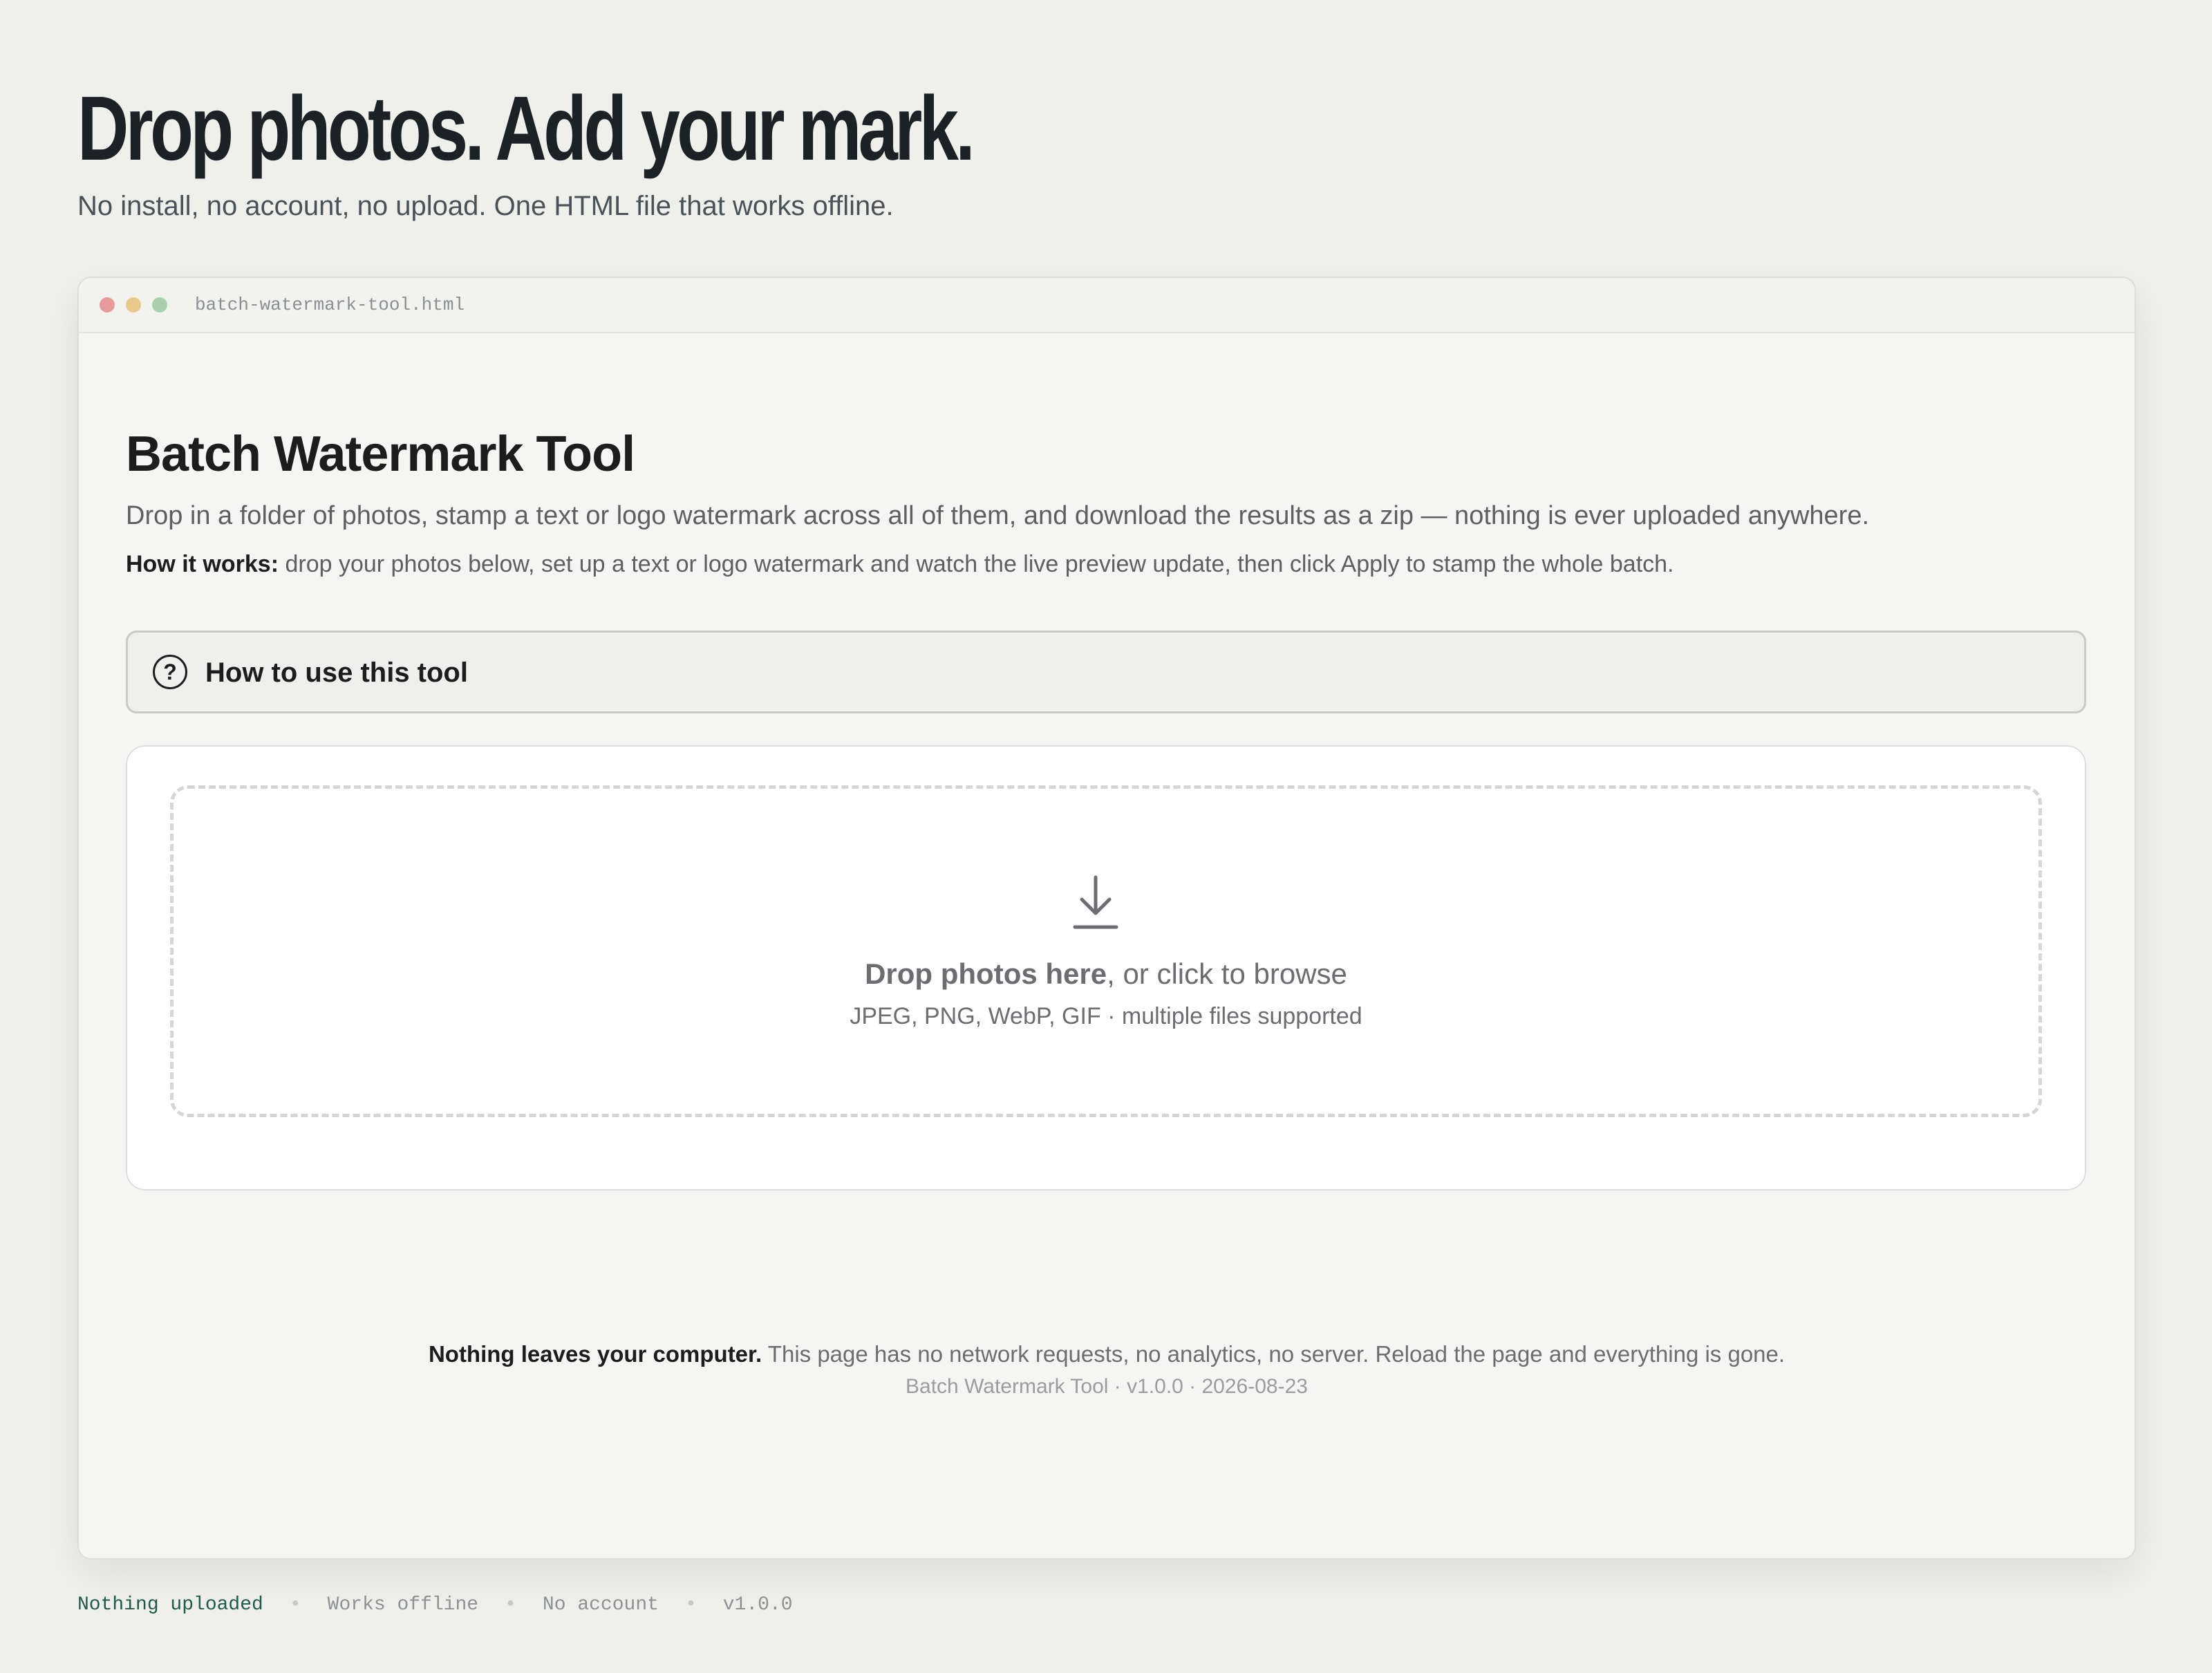 The image size is (2212, 1673). What do you see at coordinates (1107, 305) in the screenshot?
I see `window-titlebar: batch-watermark-tool.html` at bounding box center [1107, 305].